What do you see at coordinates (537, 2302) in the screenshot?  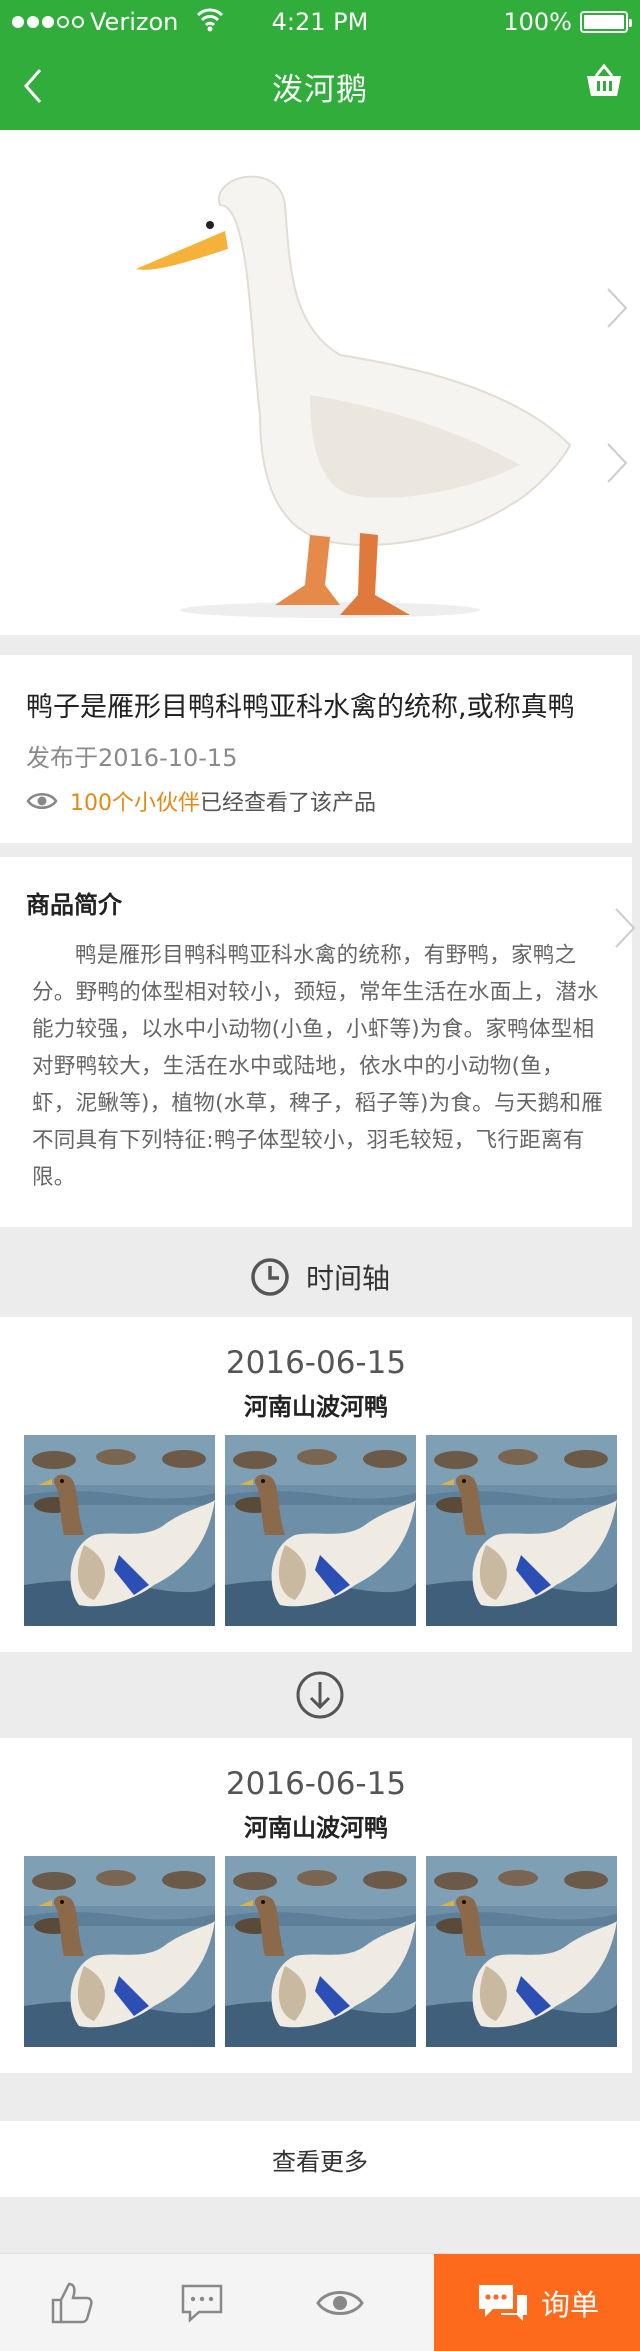 I see `inquiry-button: 询单` at bounding box center [537, 2302].